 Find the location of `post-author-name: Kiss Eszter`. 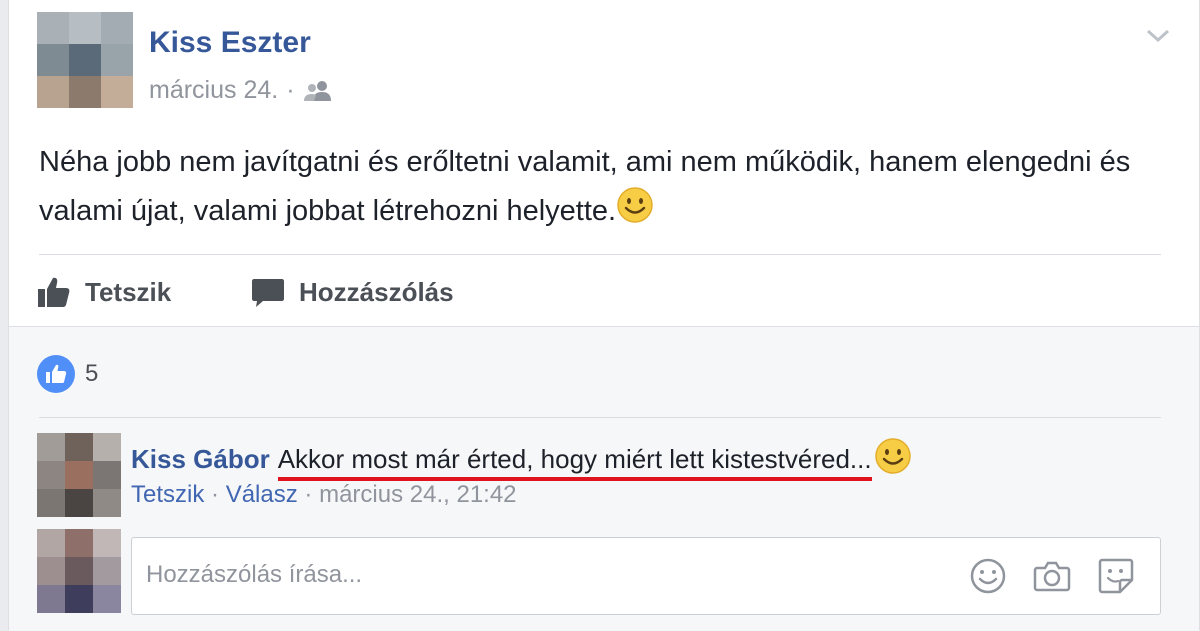

post-author-name: Kiss Eszter is located at coordinates (230, 43).